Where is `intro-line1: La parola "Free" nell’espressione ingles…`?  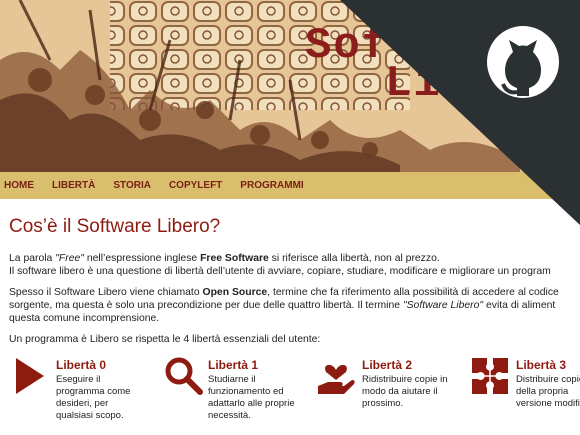 intro-line1: La parola "Free" nell’espressione ingles… is located at coordinates (224, 258).